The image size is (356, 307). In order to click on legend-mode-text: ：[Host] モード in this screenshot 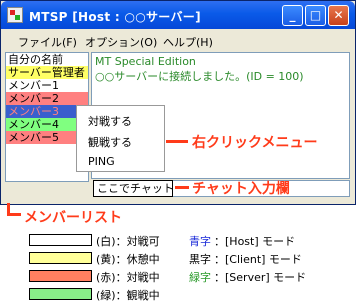, I will do `click(255, 241)`.